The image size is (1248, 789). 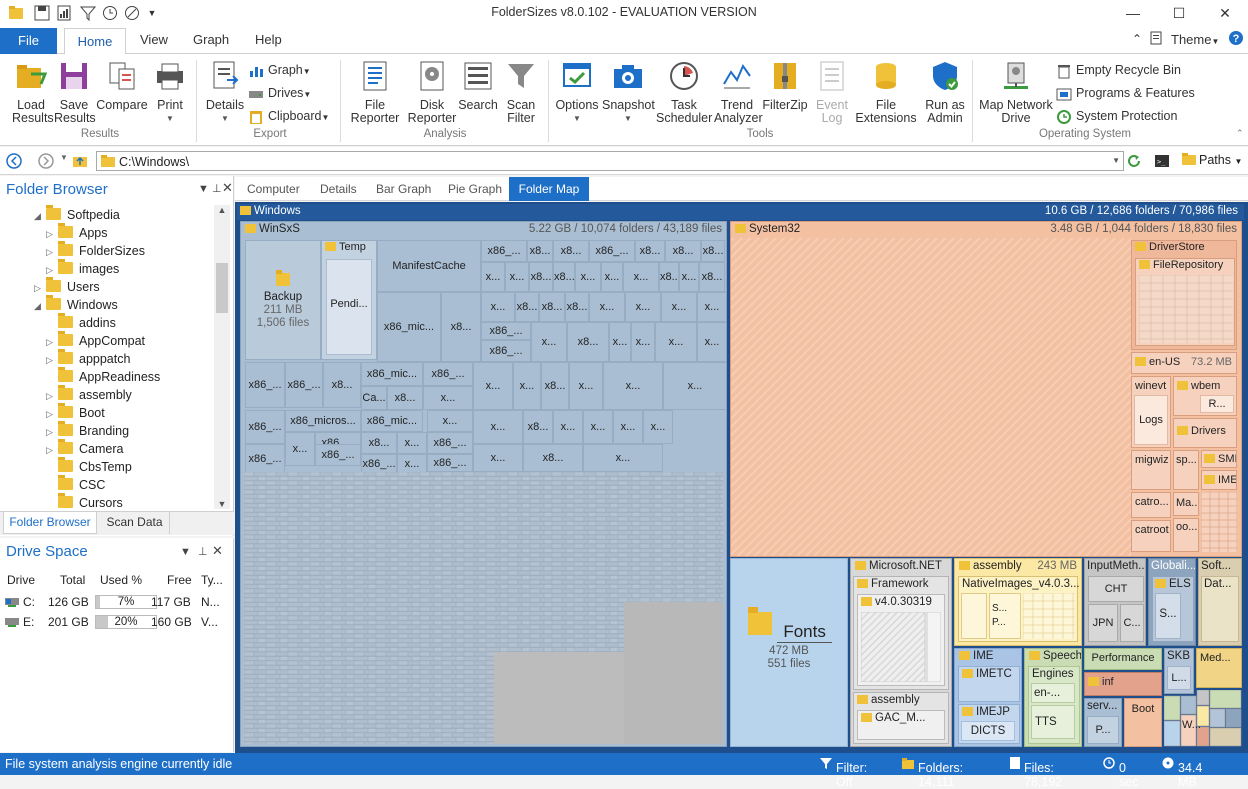 I want to click on tab-view: View, so click(x=154, y=39).